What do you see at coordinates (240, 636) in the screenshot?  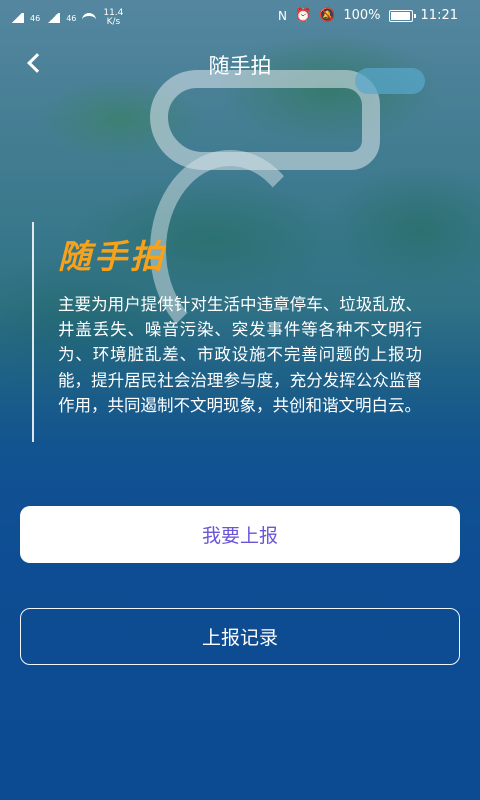 I see `report-records-button: 上报记录` at bounding box center [240, 636].